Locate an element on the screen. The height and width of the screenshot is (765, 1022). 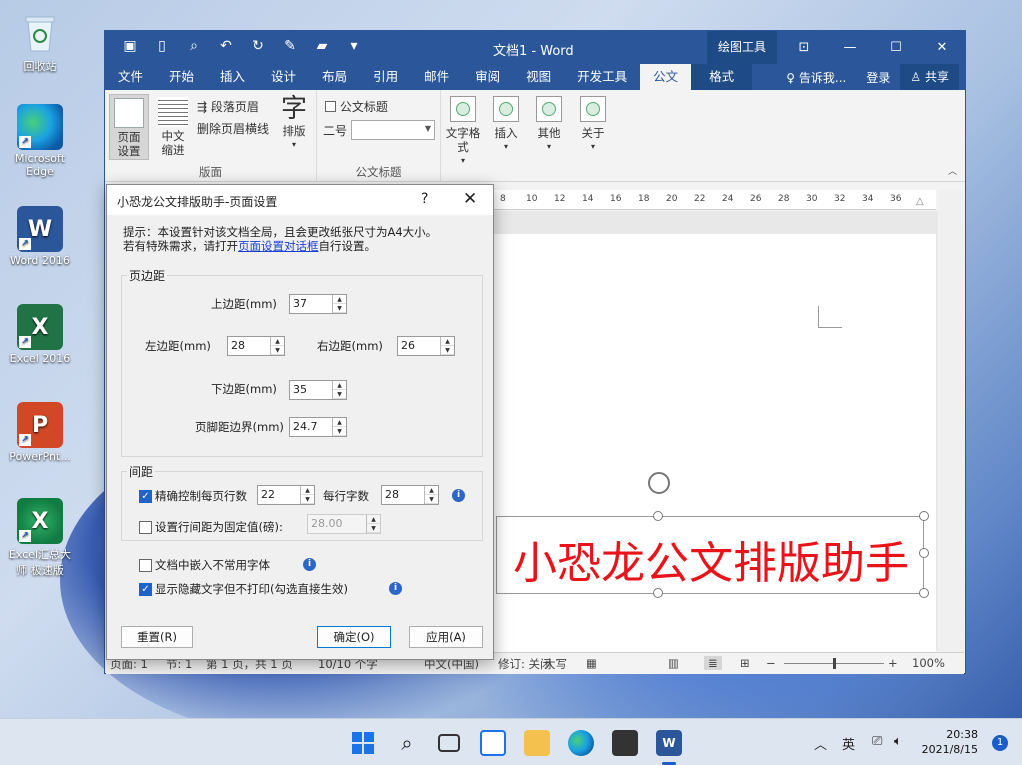
dialog-close-icon: ✕ is located at coordinates (470, 199).